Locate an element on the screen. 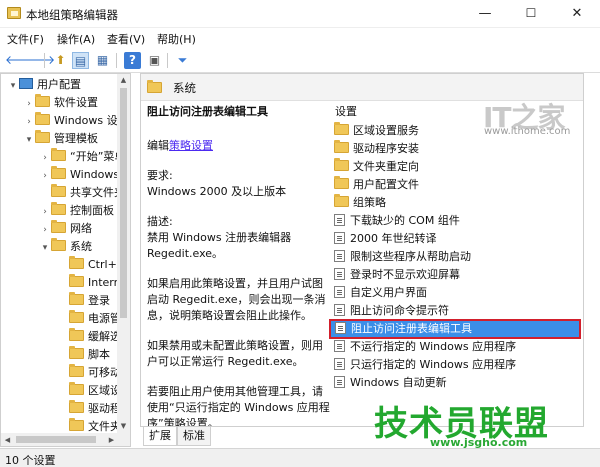 The height and width of the screenshot is (467, 600). help-icon: ? is located at coordinates (132, 60).